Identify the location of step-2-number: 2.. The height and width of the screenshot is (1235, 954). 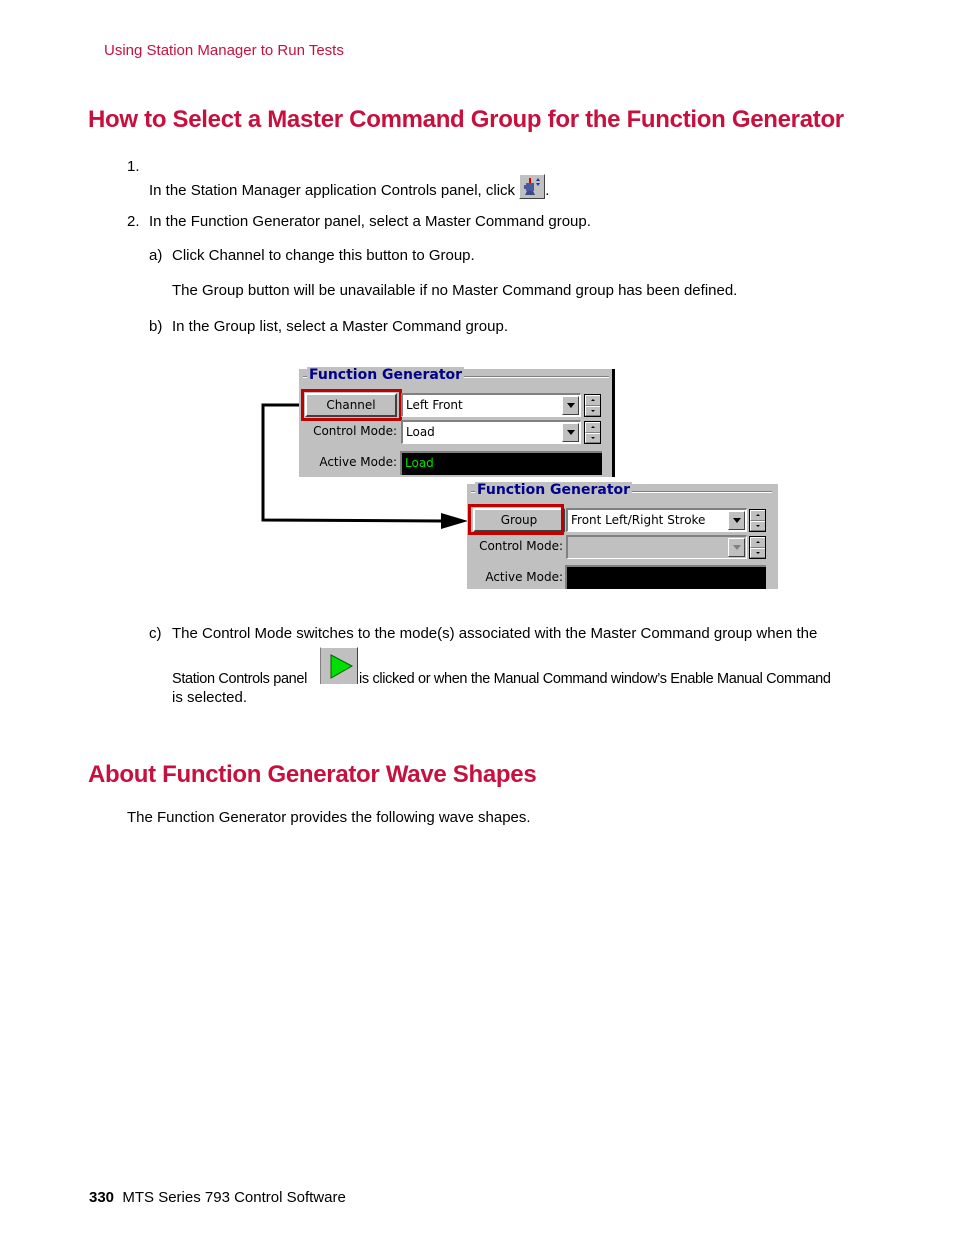
(133, 221).